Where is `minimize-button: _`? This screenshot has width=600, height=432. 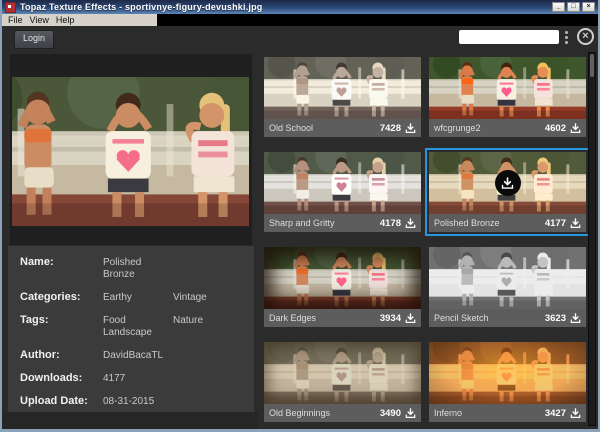 minimize-button: _ is located at coordinates (558, 7).